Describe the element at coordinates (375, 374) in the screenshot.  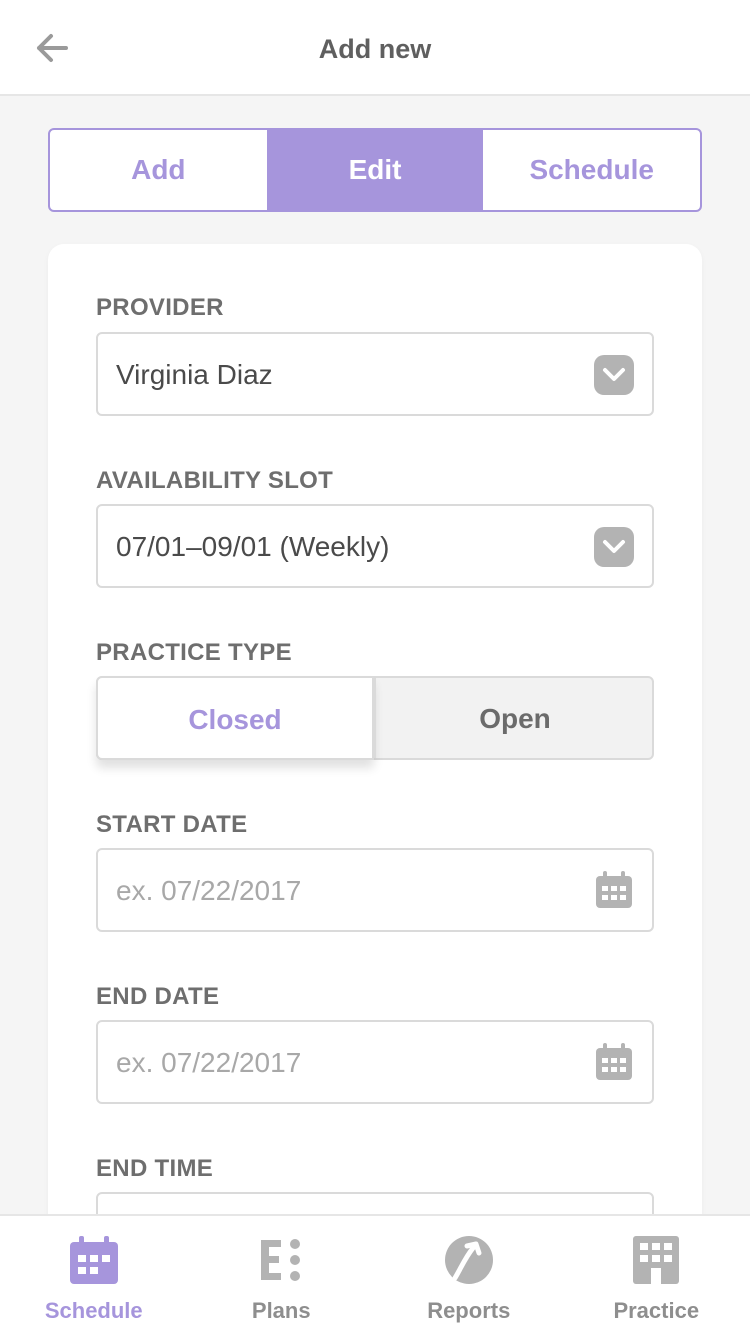
I see `provider-select: Virginia Diaz` at that location.